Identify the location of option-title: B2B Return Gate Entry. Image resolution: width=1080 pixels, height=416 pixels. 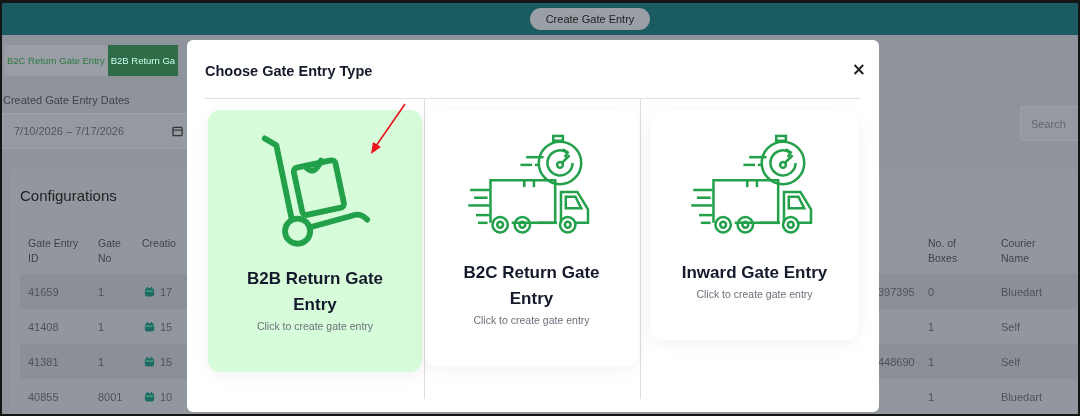
(315, 292).